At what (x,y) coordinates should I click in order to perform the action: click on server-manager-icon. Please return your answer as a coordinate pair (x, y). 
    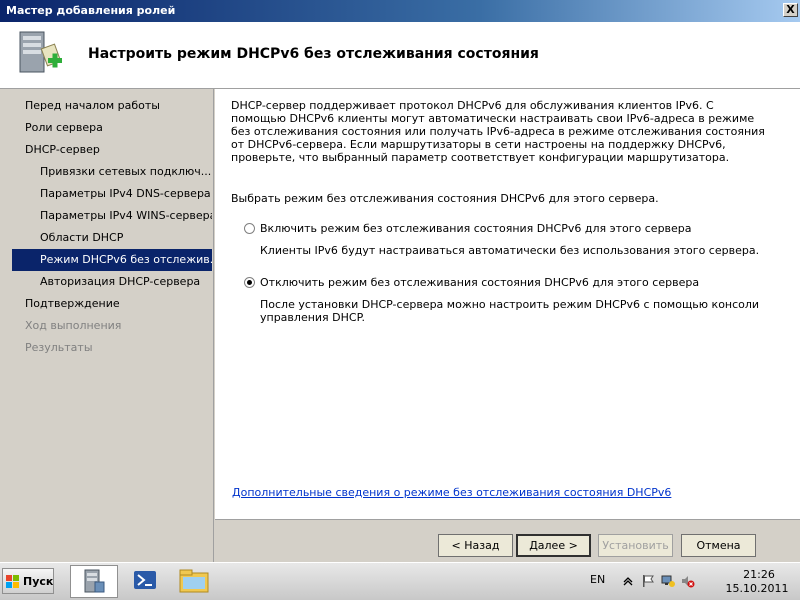
    Looking at the image, I should click on (94, 581).